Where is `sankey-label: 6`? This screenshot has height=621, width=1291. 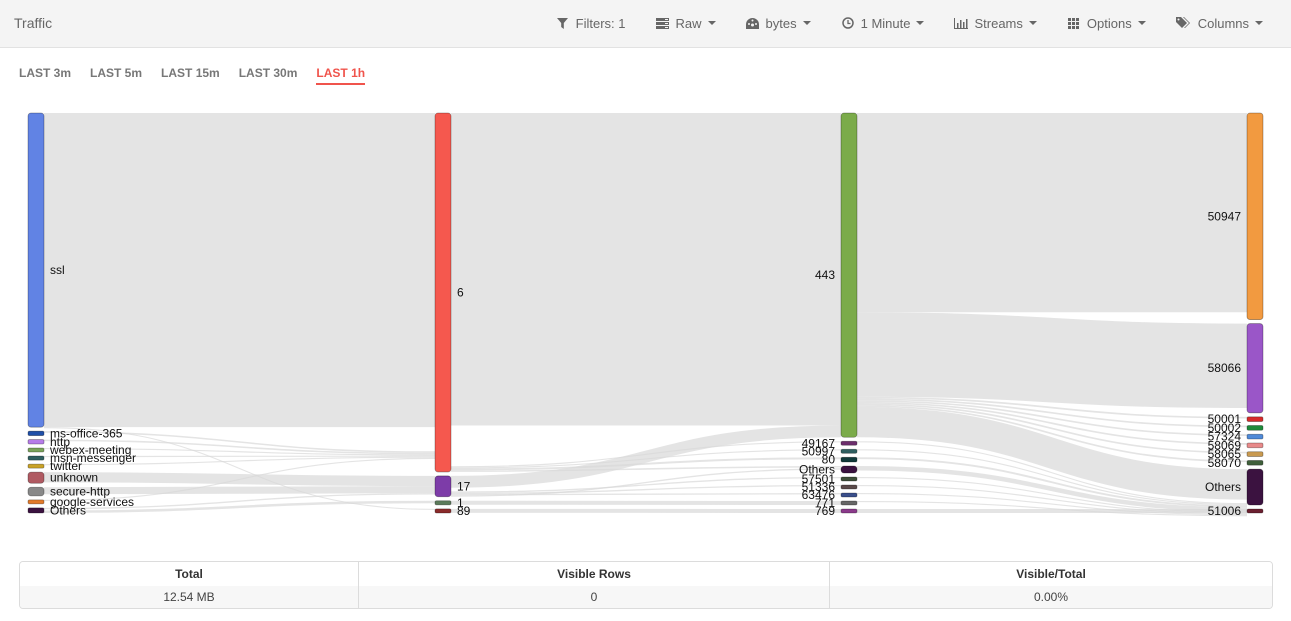
sankey-label: 6 is located at coordinates (460, 292).